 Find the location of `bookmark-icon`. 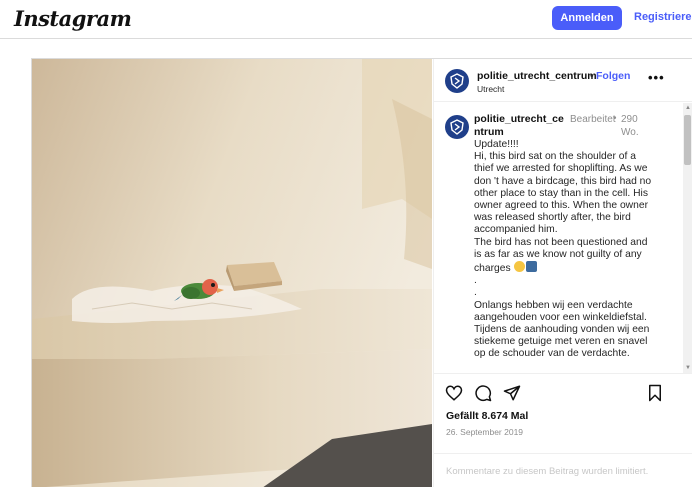

bookmark-icon is located at coordinates (655, 393).